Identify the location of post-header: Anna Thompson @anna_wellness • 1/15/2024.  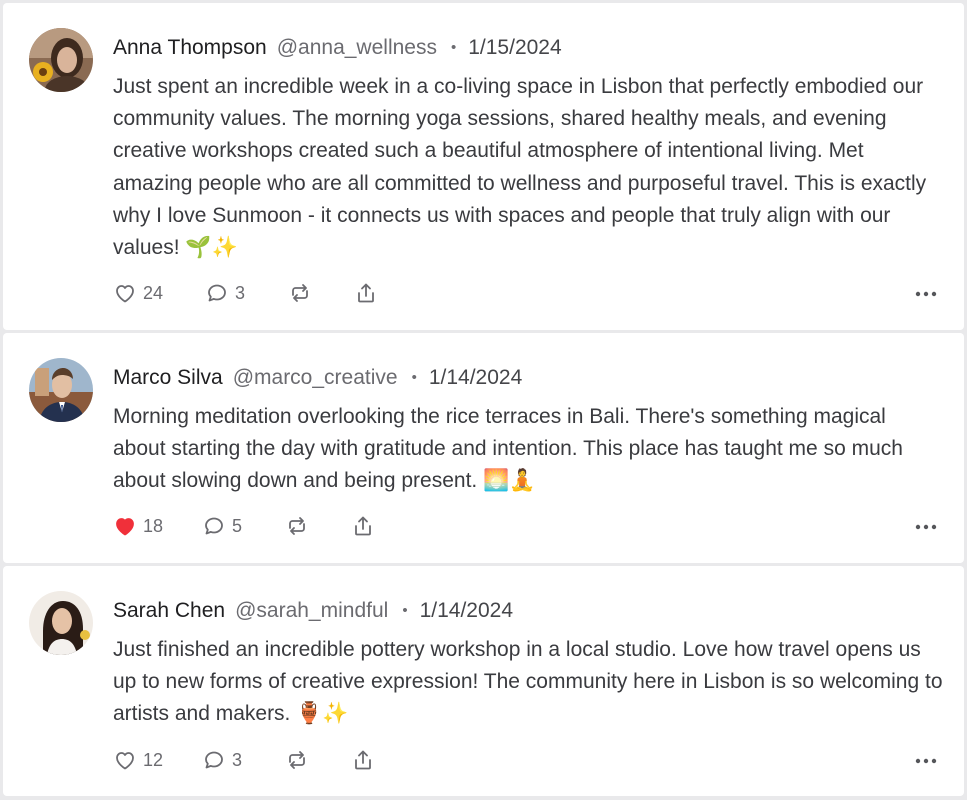
(337, 49).